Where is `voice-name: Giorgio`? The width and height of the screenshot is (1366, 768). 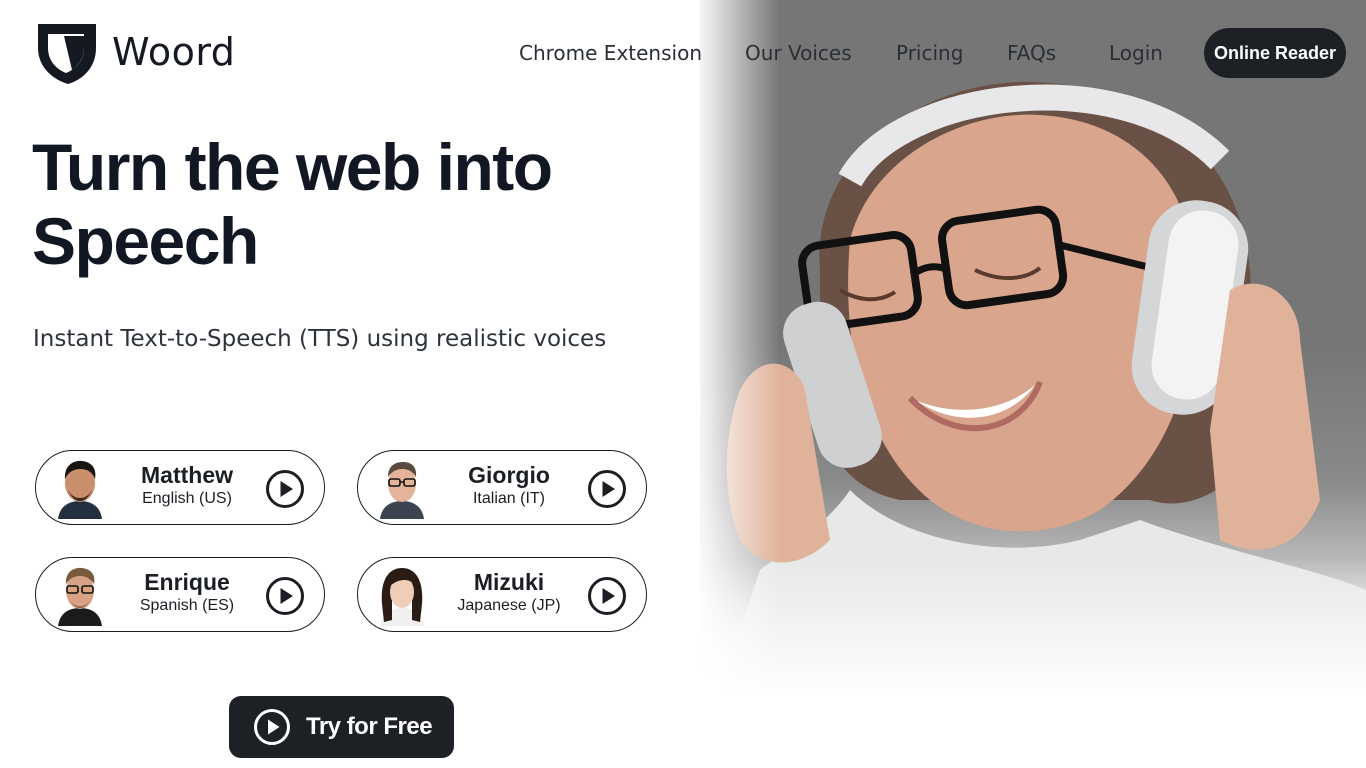 voice-name: Giorgio is located at coordinates (509, 475).